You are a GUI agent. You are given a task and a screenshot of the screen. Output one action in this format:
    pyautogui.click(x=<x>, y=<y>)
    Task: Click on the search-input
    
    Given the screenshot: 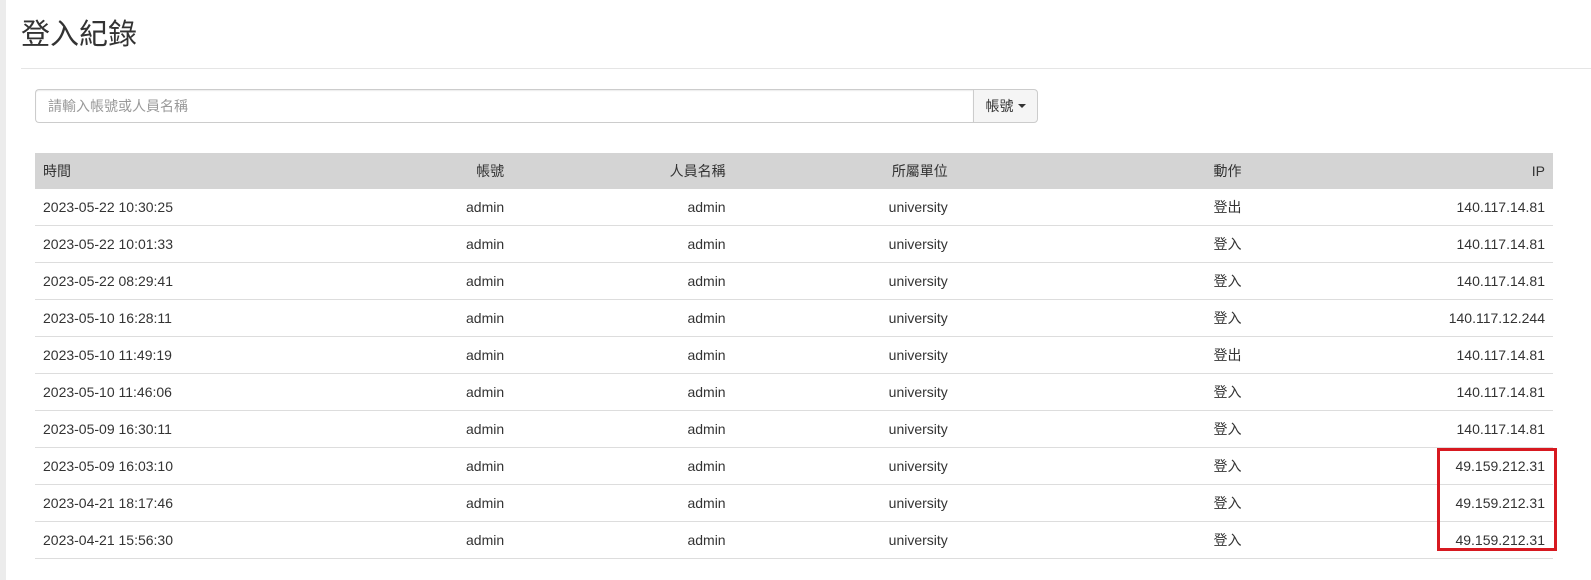 What is the action you would take?
    pyautogui.click(x=504, y=106)
    